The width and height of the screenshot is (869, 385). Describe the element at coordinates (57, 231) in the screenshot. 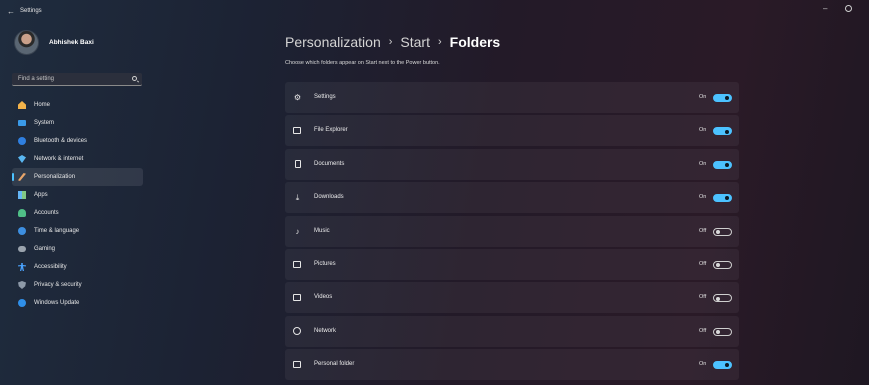

I see `sidebar-item-label: Time & language` at that location.